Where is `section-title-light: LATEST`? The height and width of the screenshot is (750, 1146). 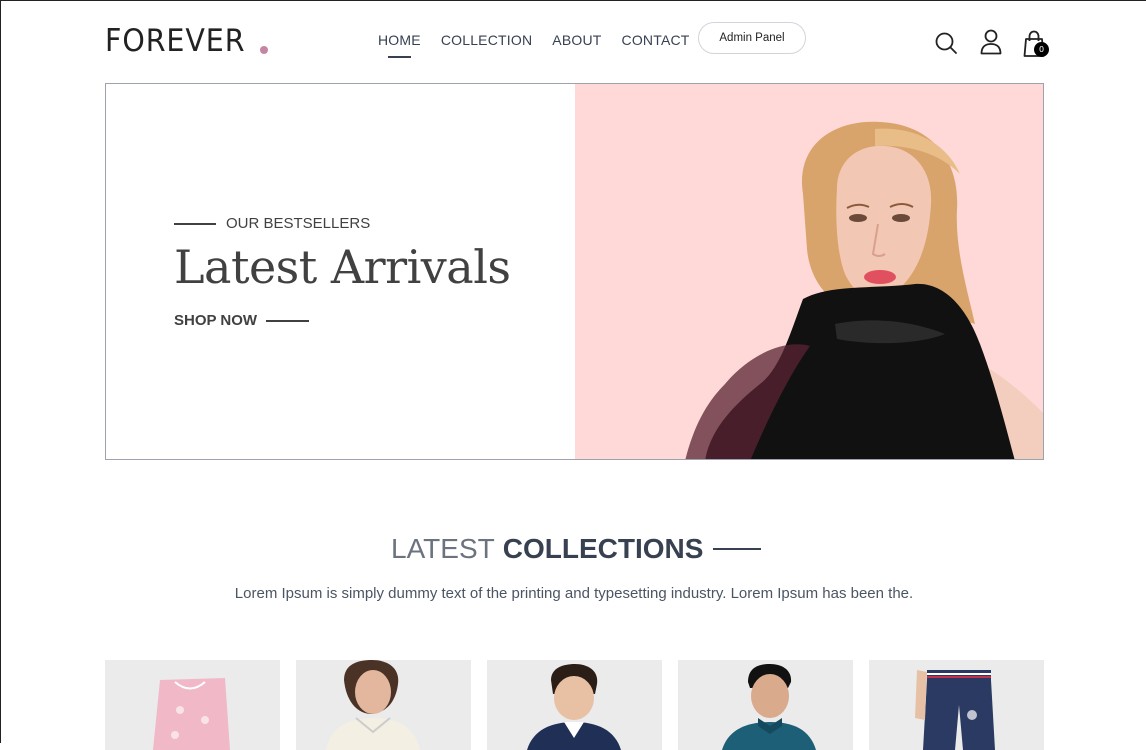
section-title-light: LATEST is located at coordinates (443, 548).